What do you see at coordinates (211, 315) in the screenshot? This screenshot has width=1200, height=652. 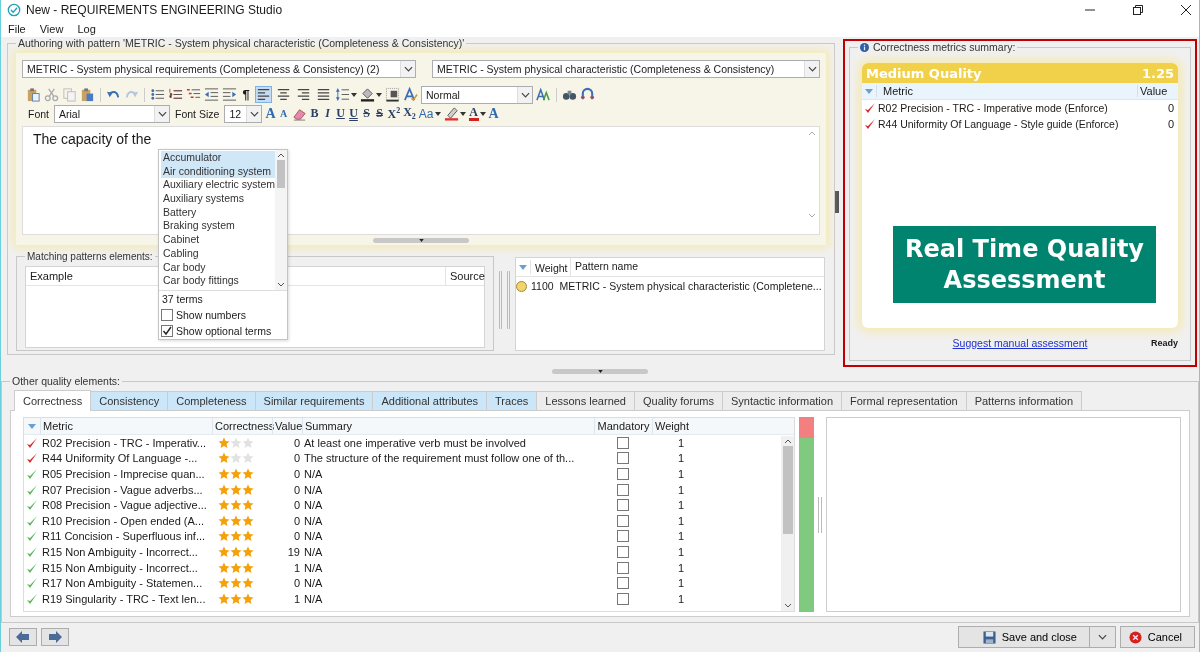 I see `checkbox-label: Show numbers` at bounding box center [211, 315].